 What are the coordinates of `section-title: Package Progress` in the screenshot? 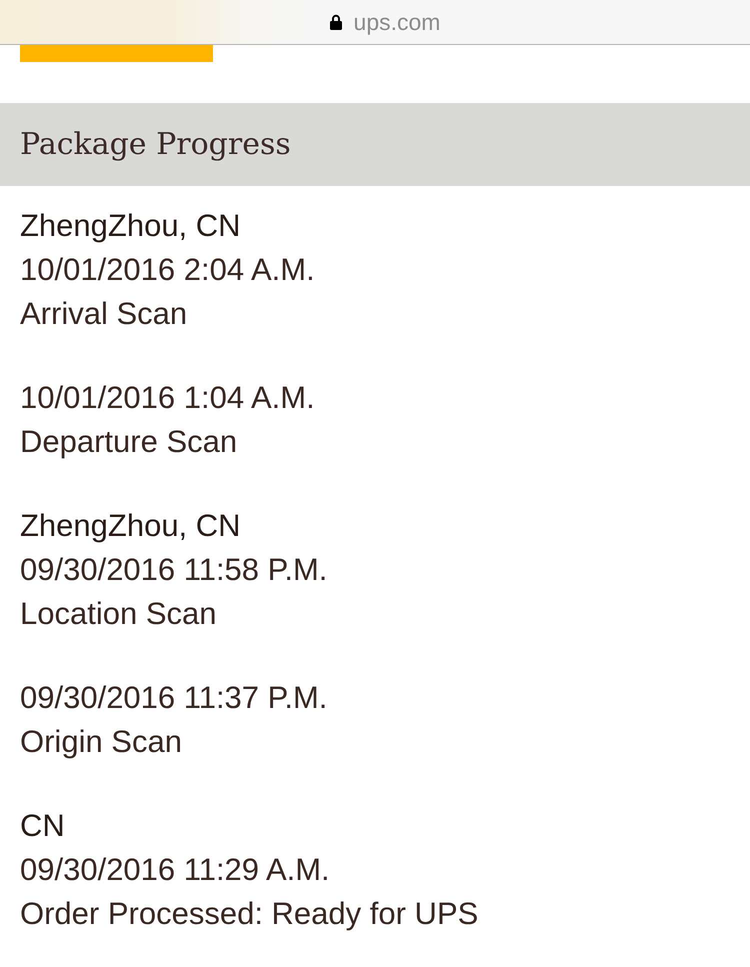 It's located at (155, 145).